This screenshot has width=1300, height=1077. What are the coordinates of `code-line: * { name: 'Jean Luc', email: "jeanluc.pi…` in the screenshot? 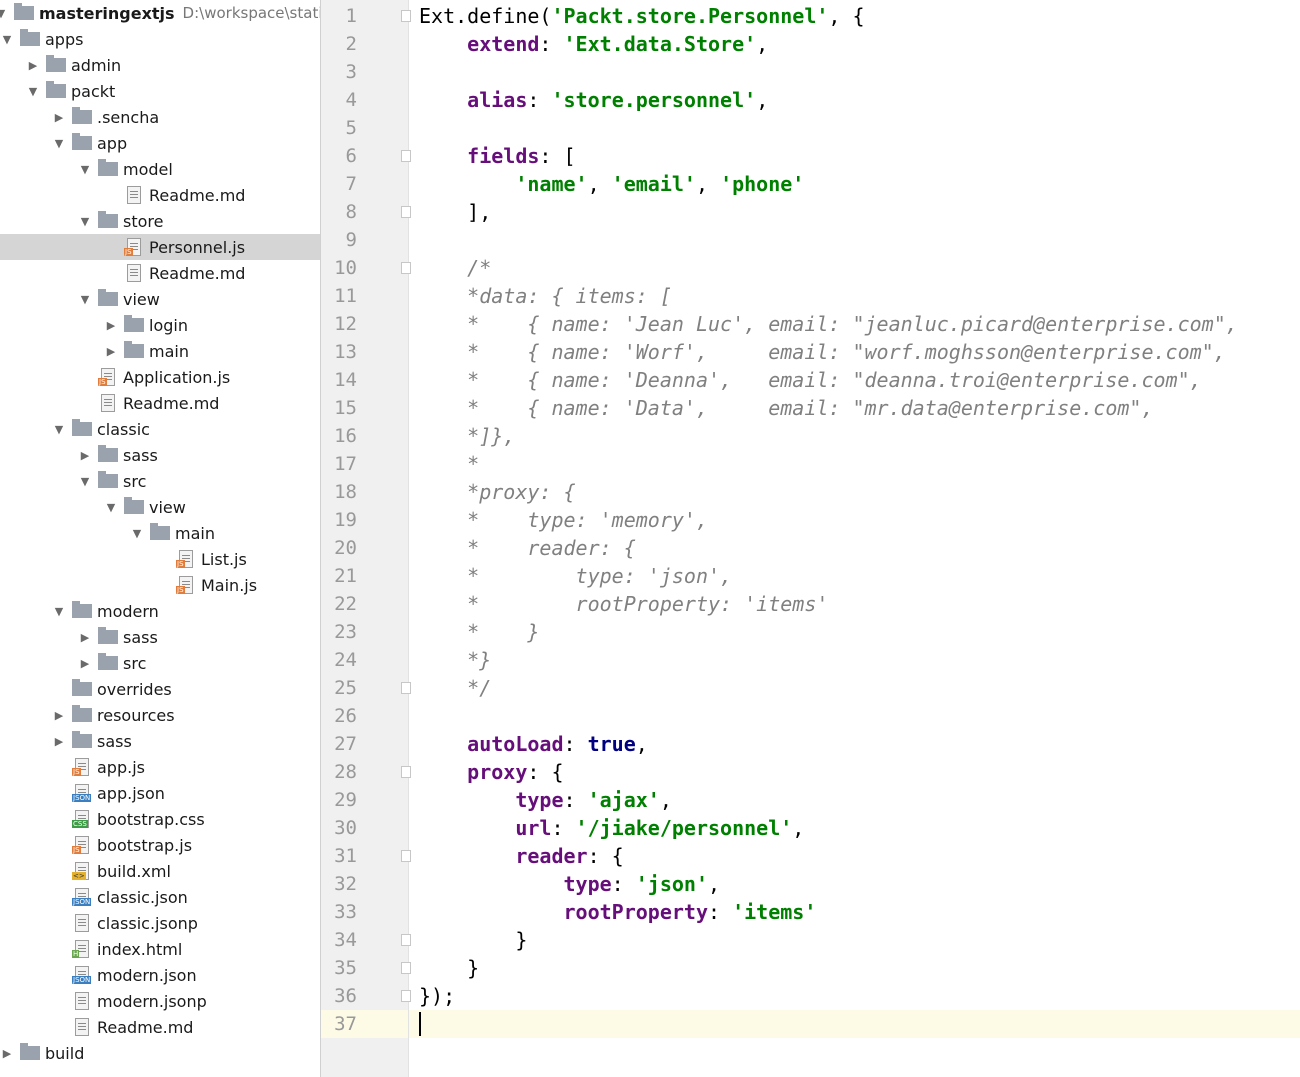 It's located at (828, 324).